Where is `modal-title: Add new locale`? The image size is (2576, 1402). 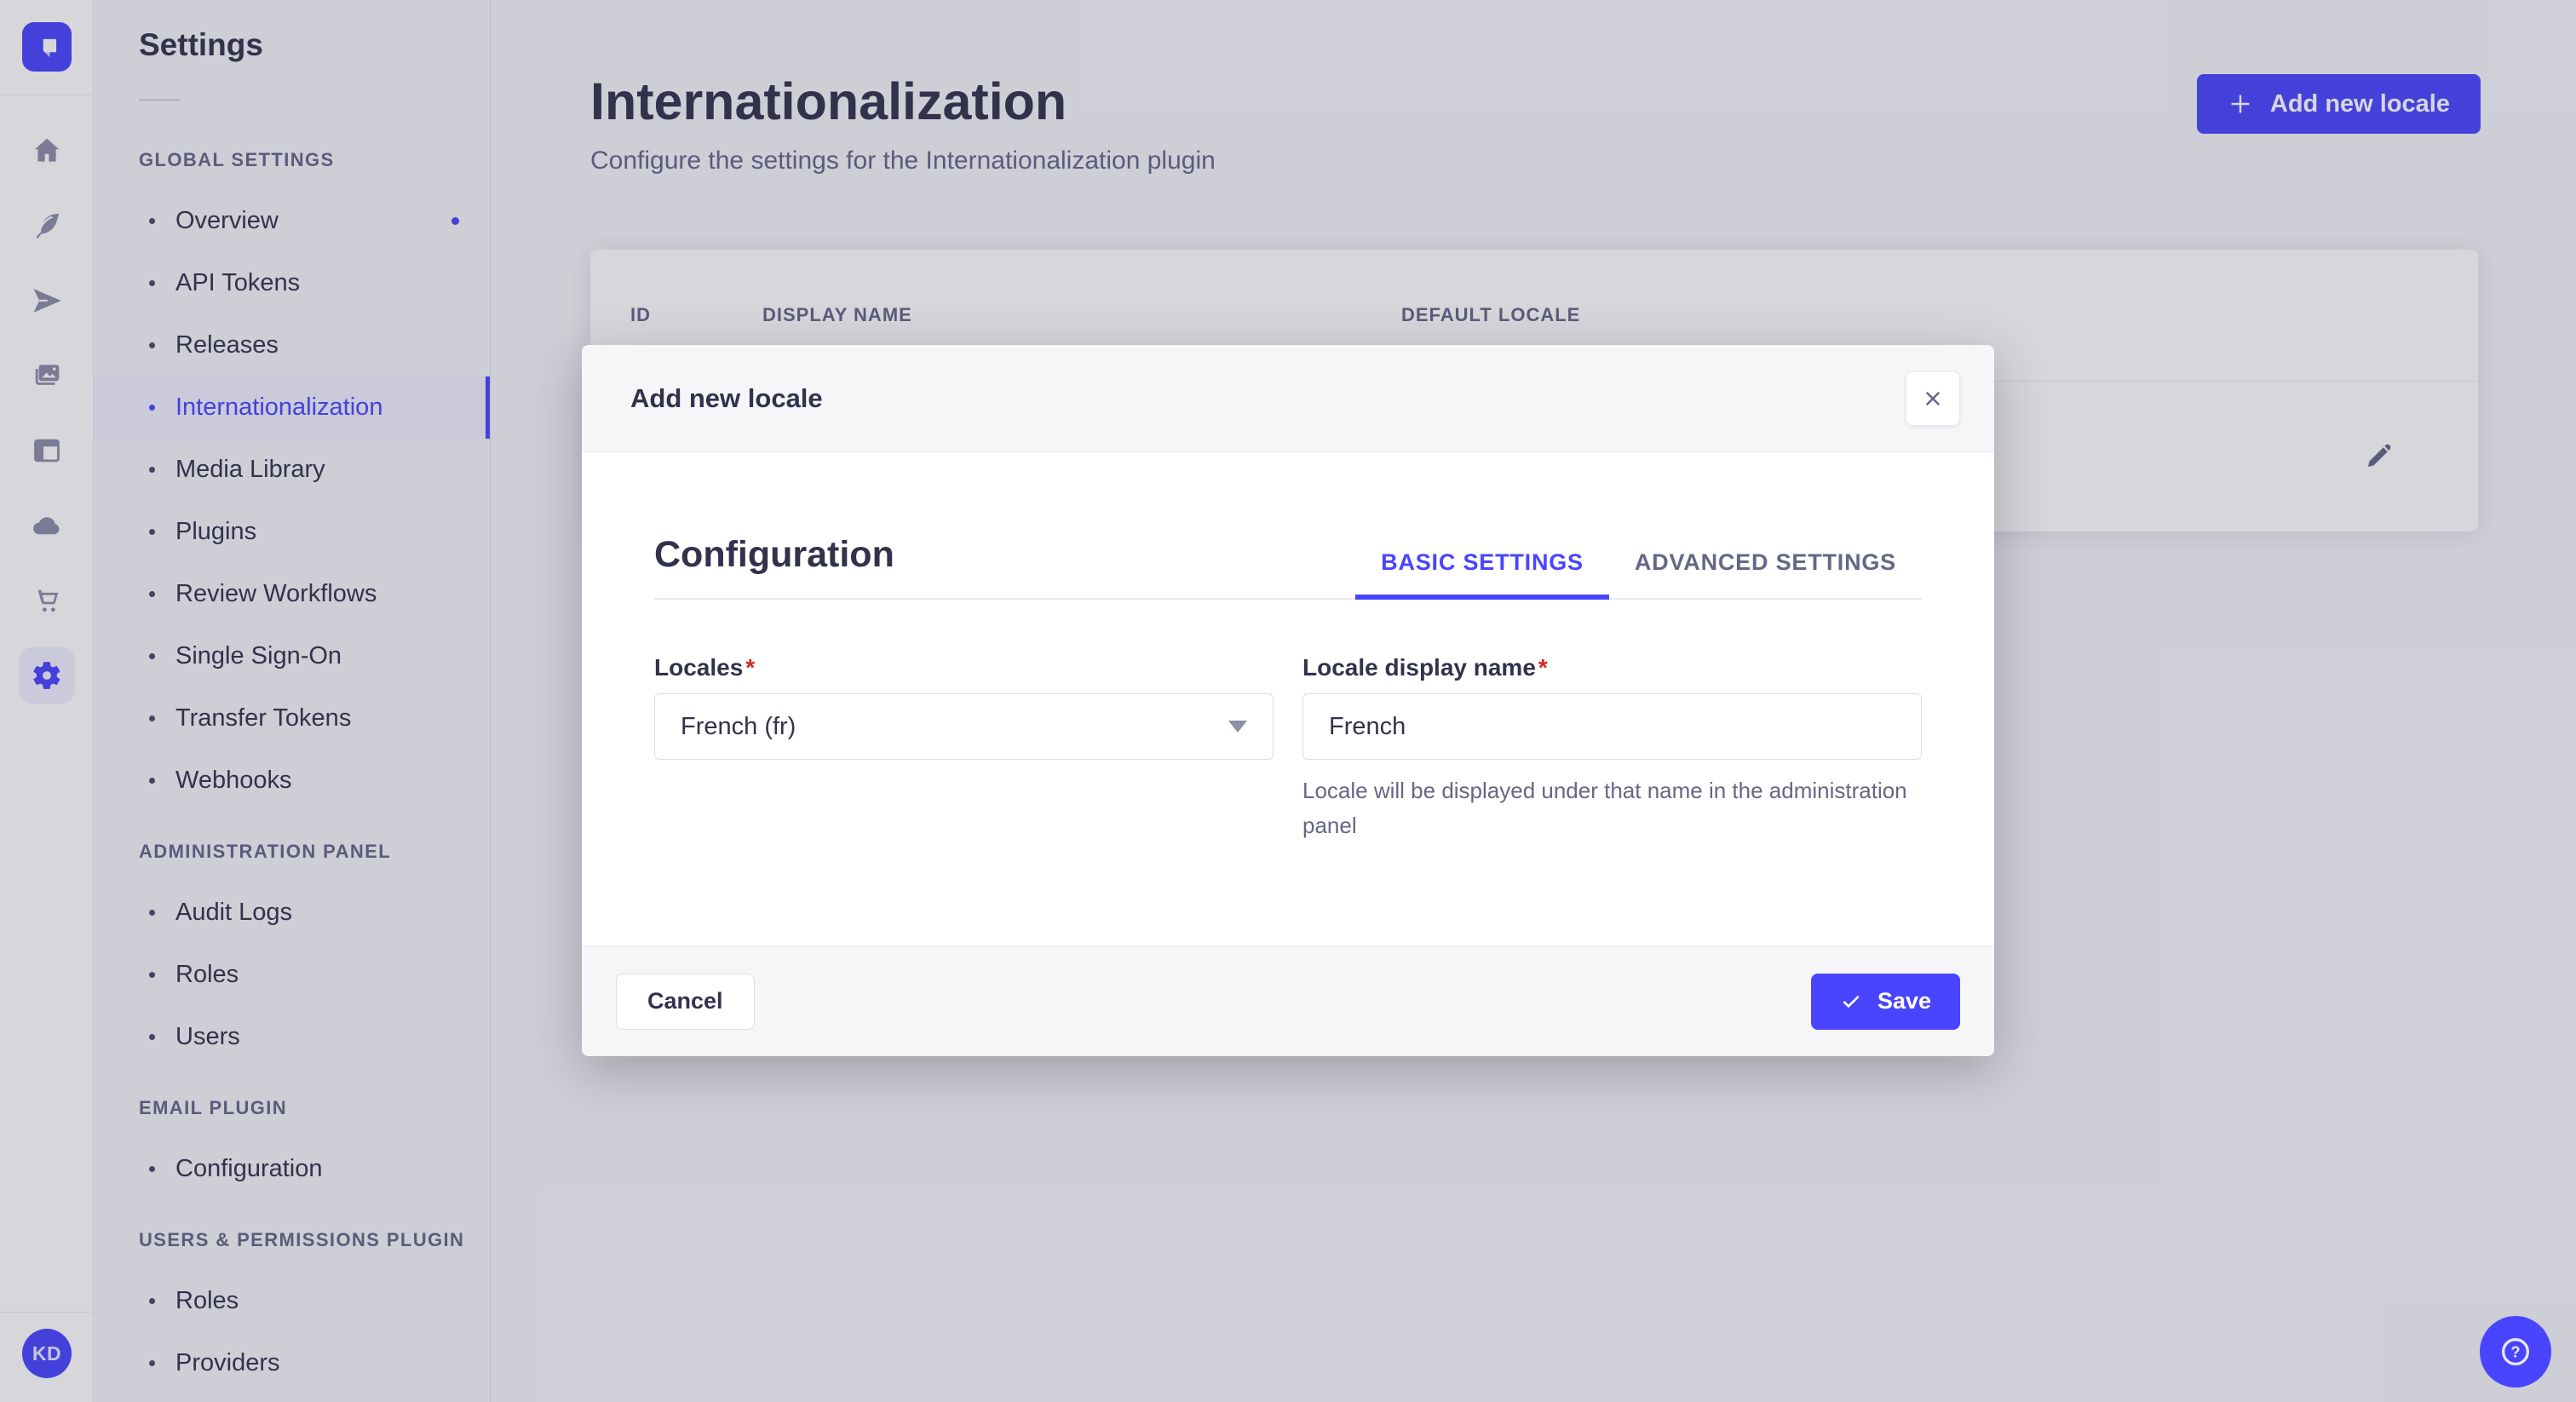 modal-title: Add new locale is located at coordinates (727, 397).